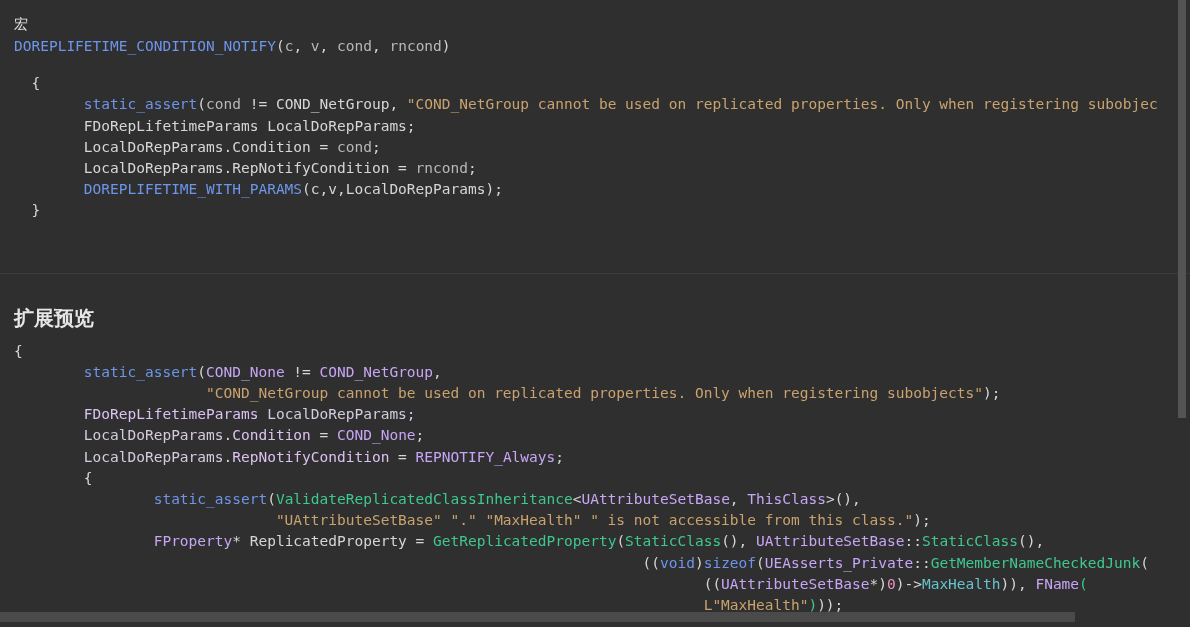 The height and width of the screenshot is (627, 1190). I want to click on code-line: ((void)sizeof(UEAsserts_Private::GetMemberNameCheckedJunk(, so click(895, 563).